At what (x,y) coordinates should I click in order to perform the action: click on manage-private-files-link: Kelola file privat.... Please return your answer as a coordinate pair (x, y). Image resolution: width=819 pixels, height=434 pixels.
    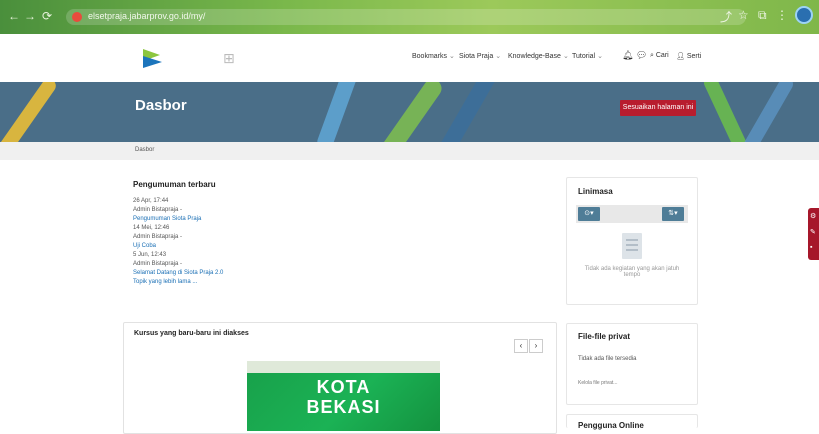
    Looking at the image, I should click on (597, 383).